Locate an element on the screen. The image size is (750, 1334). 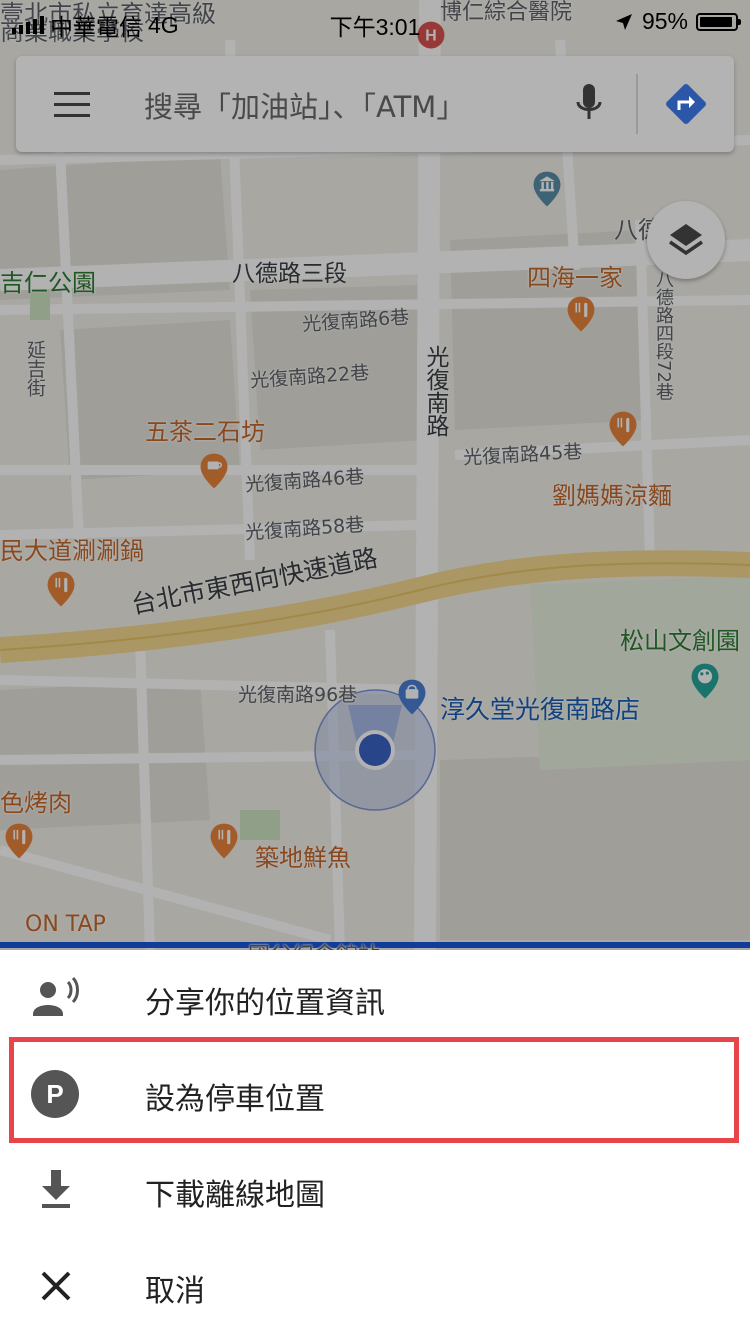
location-arrow-icon is located at coordinates (623, 21).